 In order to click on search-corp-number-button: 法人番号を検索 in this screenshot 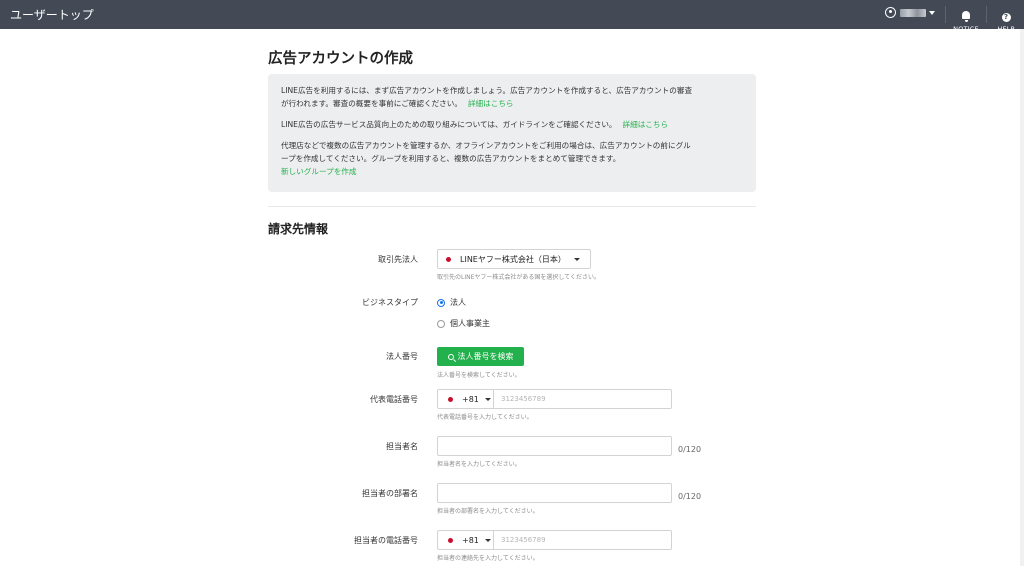, I will do `click(480, 356)`.